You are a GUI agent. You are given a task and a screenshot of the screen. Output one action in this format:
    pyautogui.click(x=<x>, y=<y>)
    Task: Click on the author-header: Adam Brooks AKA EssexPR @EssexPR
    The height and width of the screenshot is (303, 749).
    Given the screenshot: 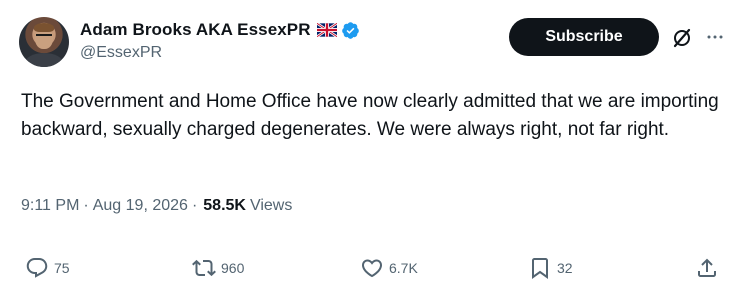 What is the action you would take?
    pyautogui.click(x=220, y=40)
    